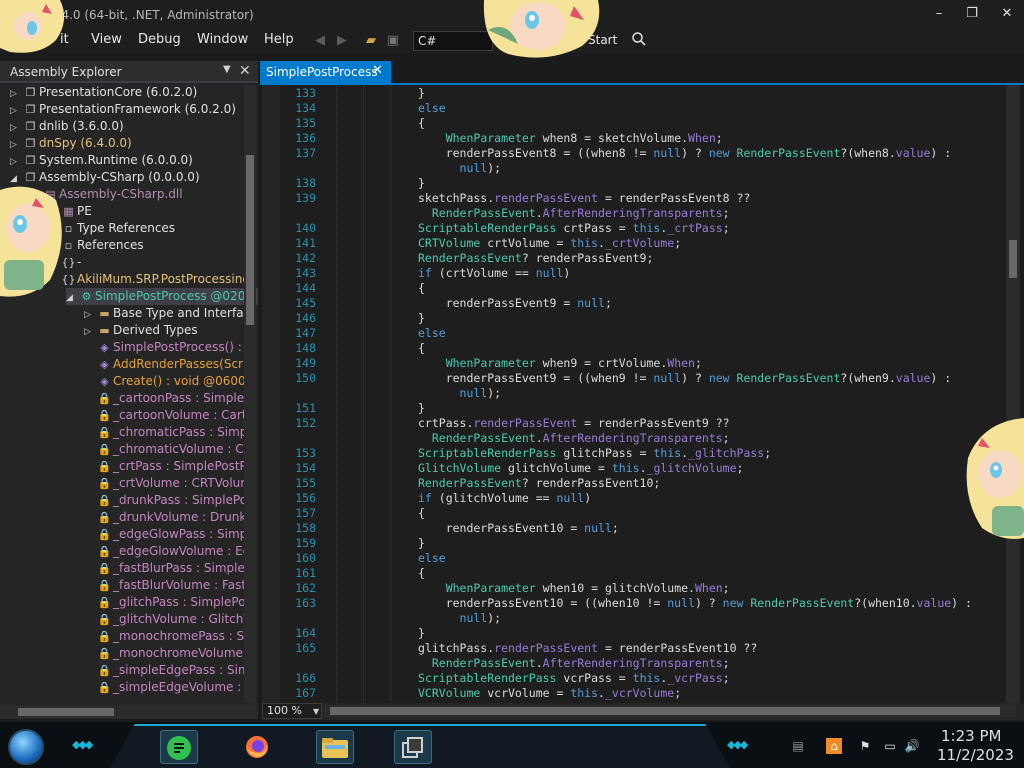  I want to click on tree-item: ▷ ▬ Derived Types, so click(171, 330).